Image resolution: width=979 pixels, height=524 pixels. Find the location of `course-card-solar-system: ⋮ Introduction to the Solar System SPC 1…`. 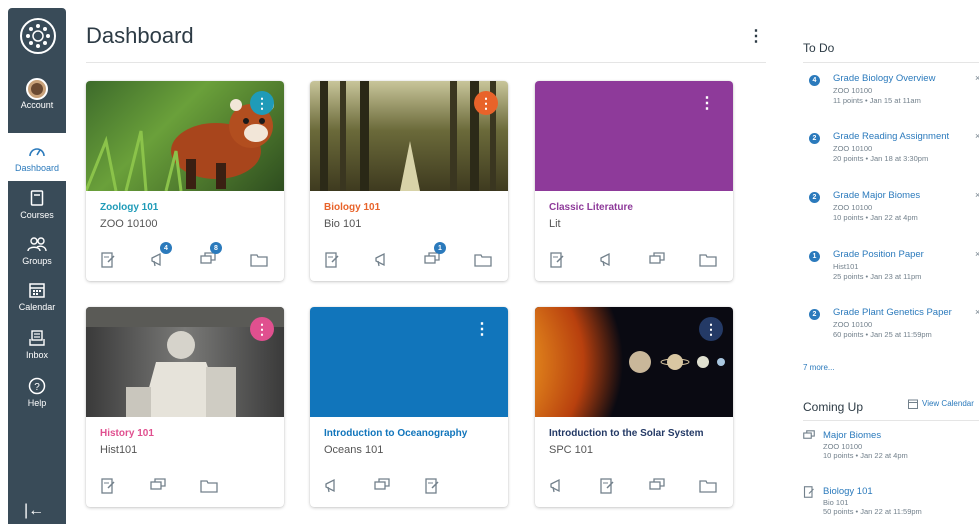

course-card-solar-system: ⋮ Introduction to the Solar System SPC 1… is located at coordinates (634, 407).